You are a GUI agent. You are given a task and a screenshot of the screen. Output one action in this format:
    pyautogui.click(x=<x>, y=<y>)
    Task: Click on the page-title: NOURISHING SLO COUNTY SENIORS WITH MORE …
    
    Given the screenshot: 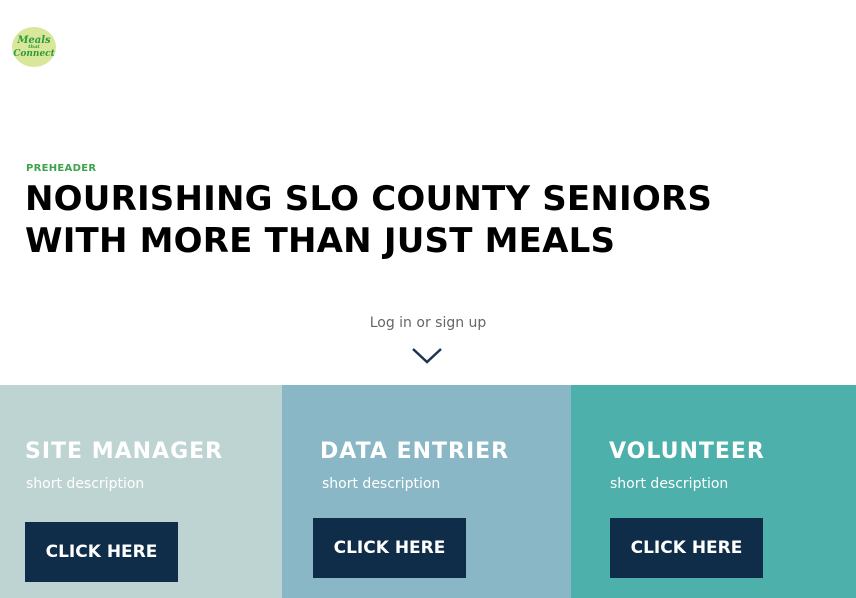 What is the action you would take?
    pyautogui.click(x=368, y=220)
    